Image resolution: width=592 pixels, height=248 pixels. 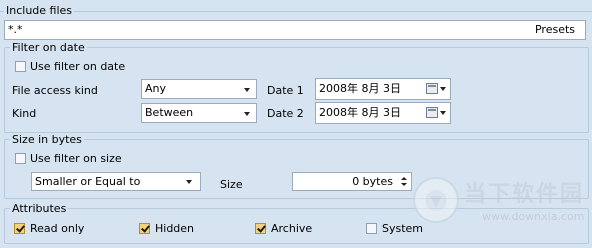 I want to click on include-files-value: *.*, so click(x=15, y=29).